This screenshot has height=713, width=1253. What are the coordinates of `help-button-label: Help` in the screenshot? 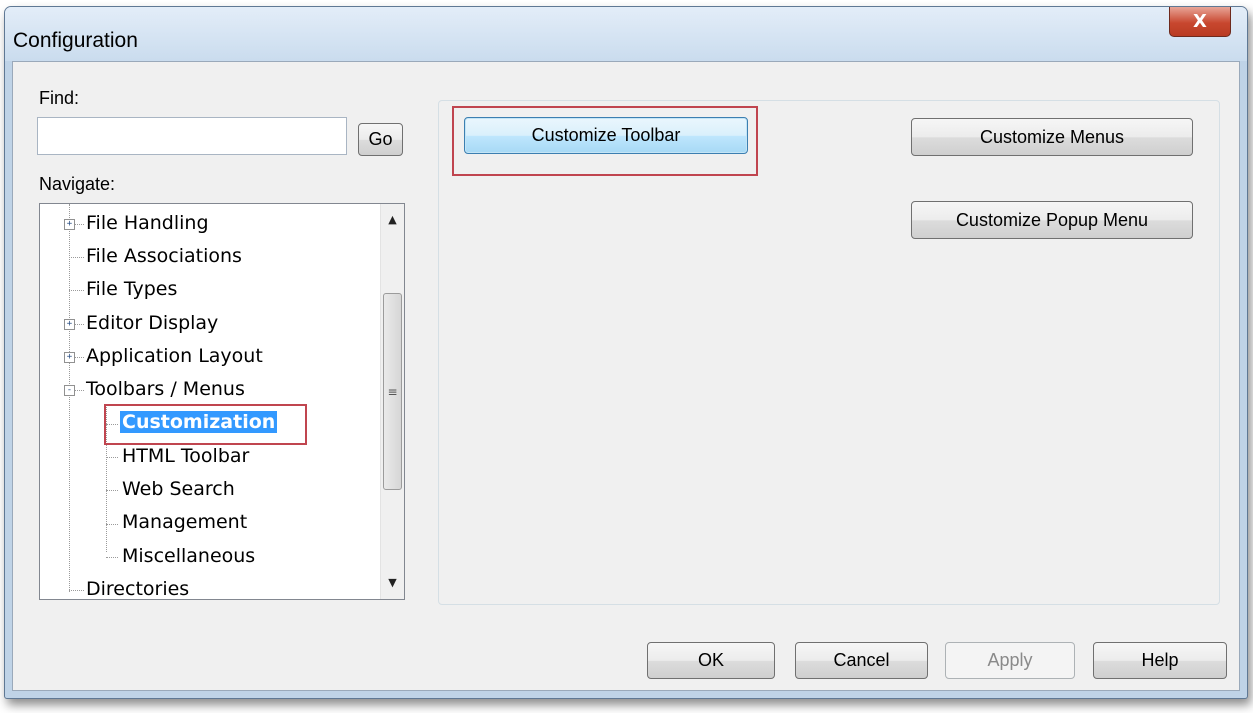 It's located at (1160, 660).